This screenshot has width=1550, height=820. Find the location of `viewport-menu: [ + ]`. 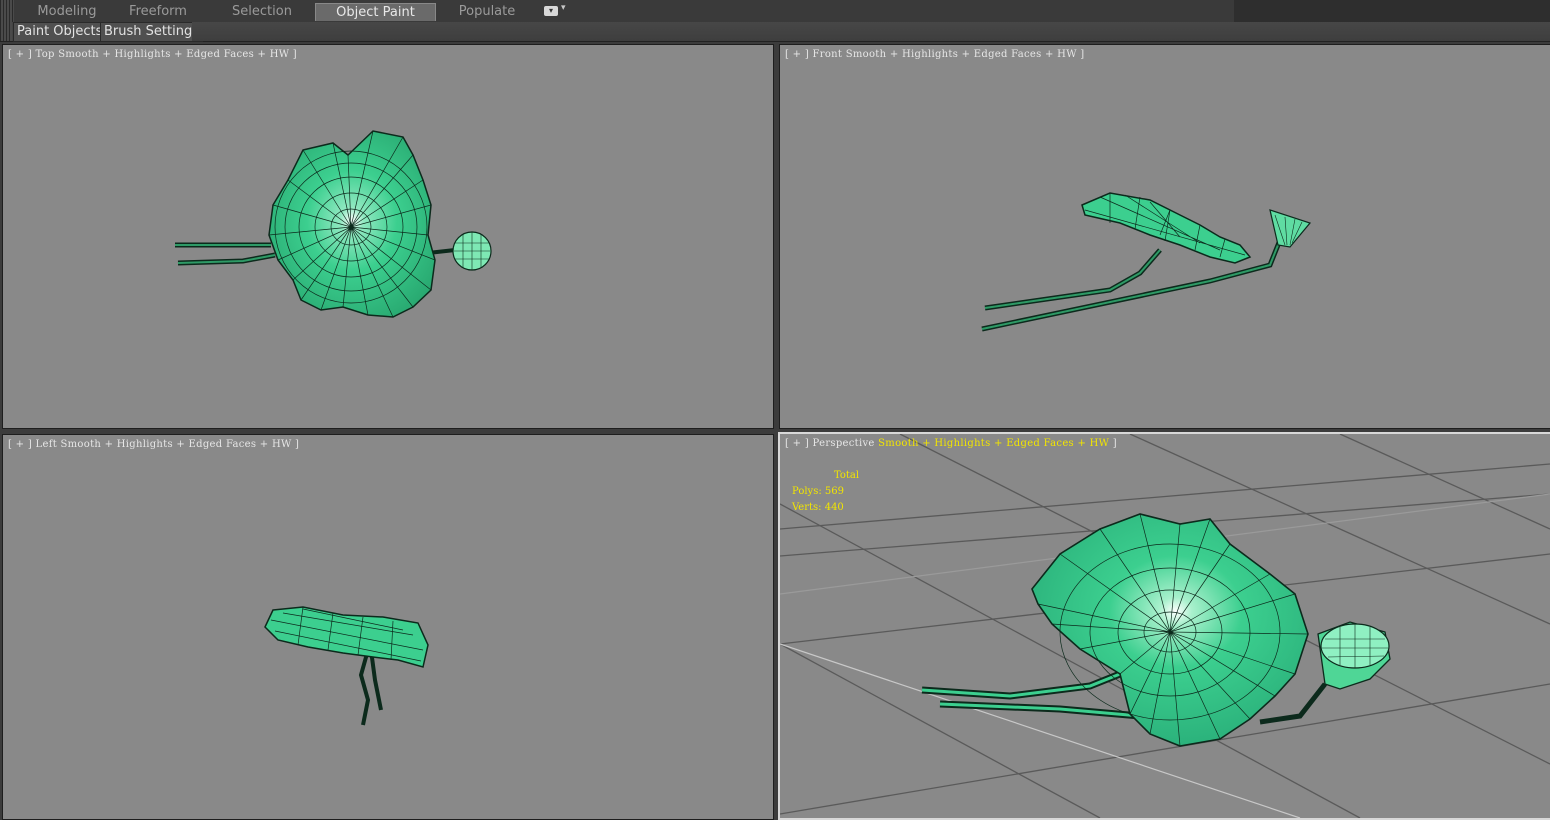

viewport-menu: [ + ] is located at coordinates (797, 443).